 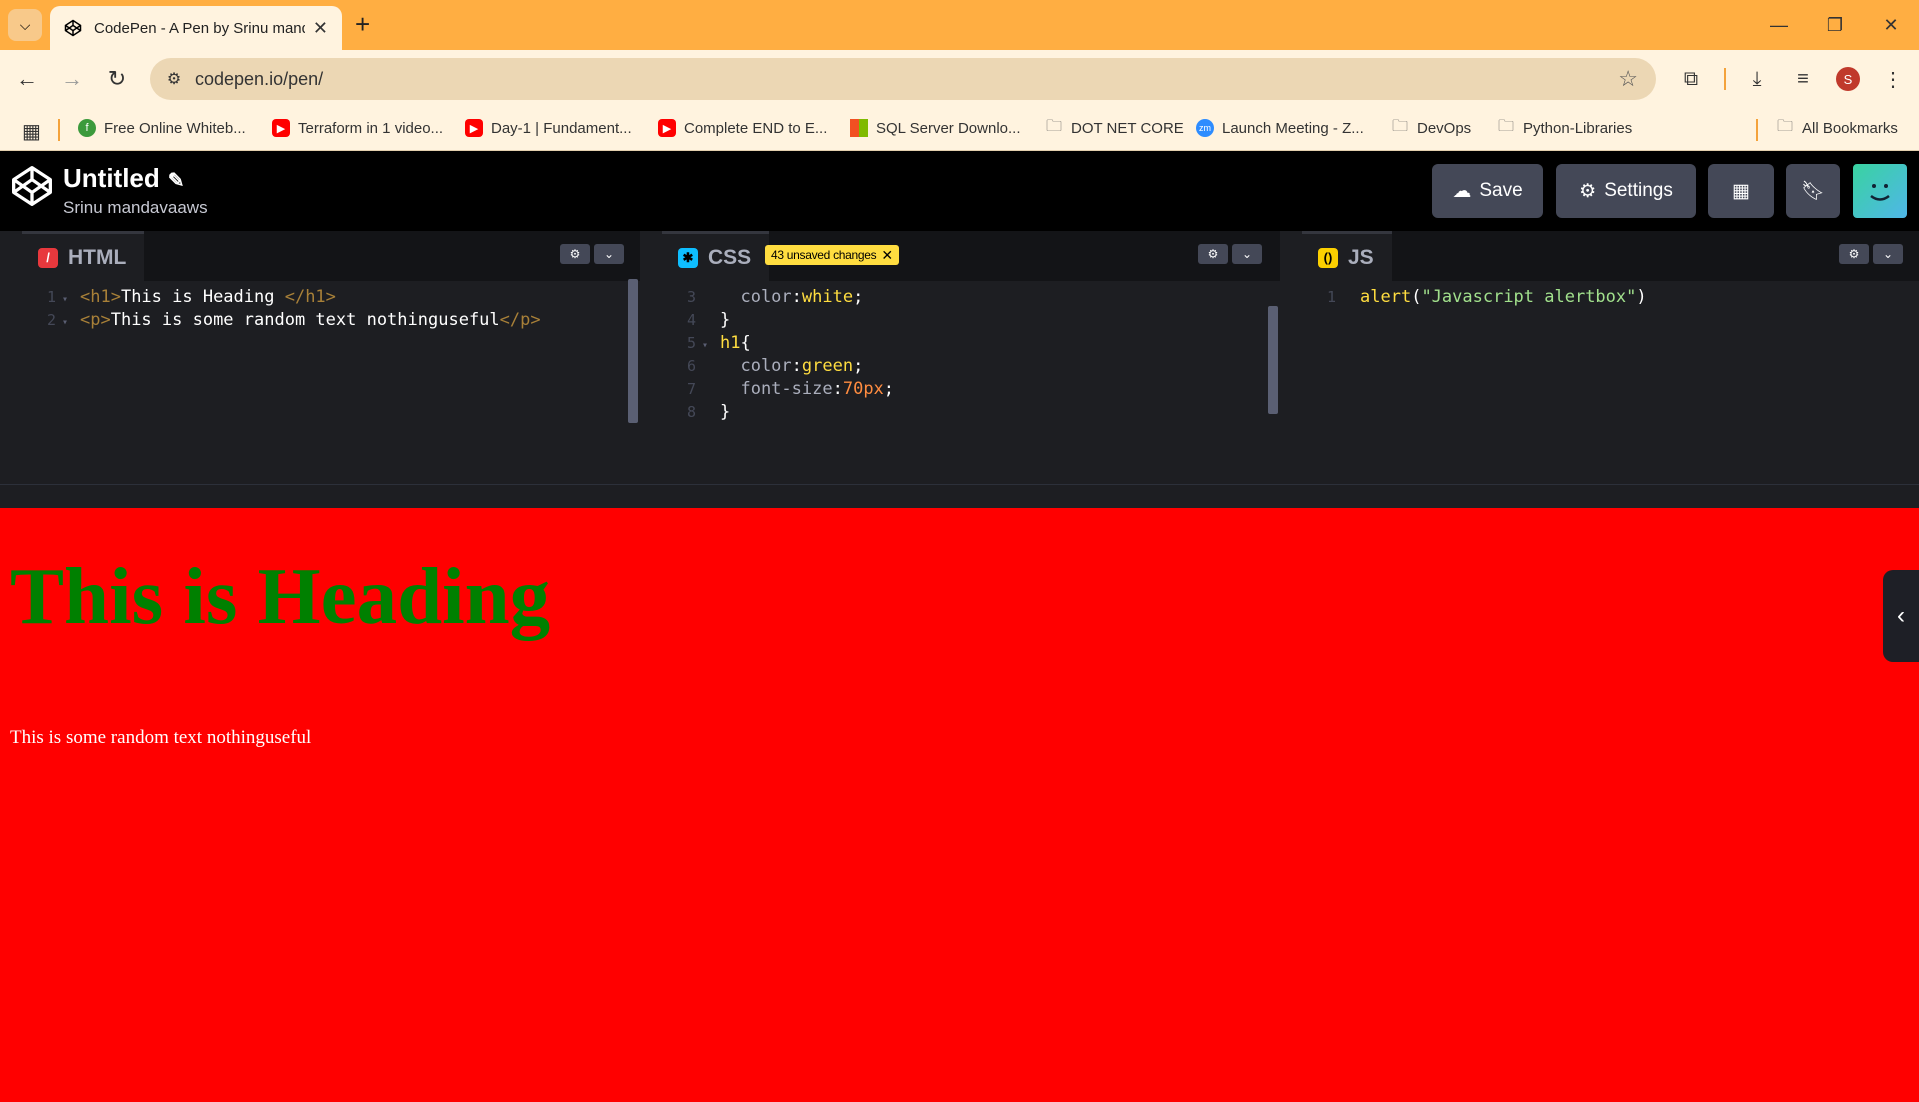 I want to click on download-icon: ⤓, so click(x=1757, y=79).